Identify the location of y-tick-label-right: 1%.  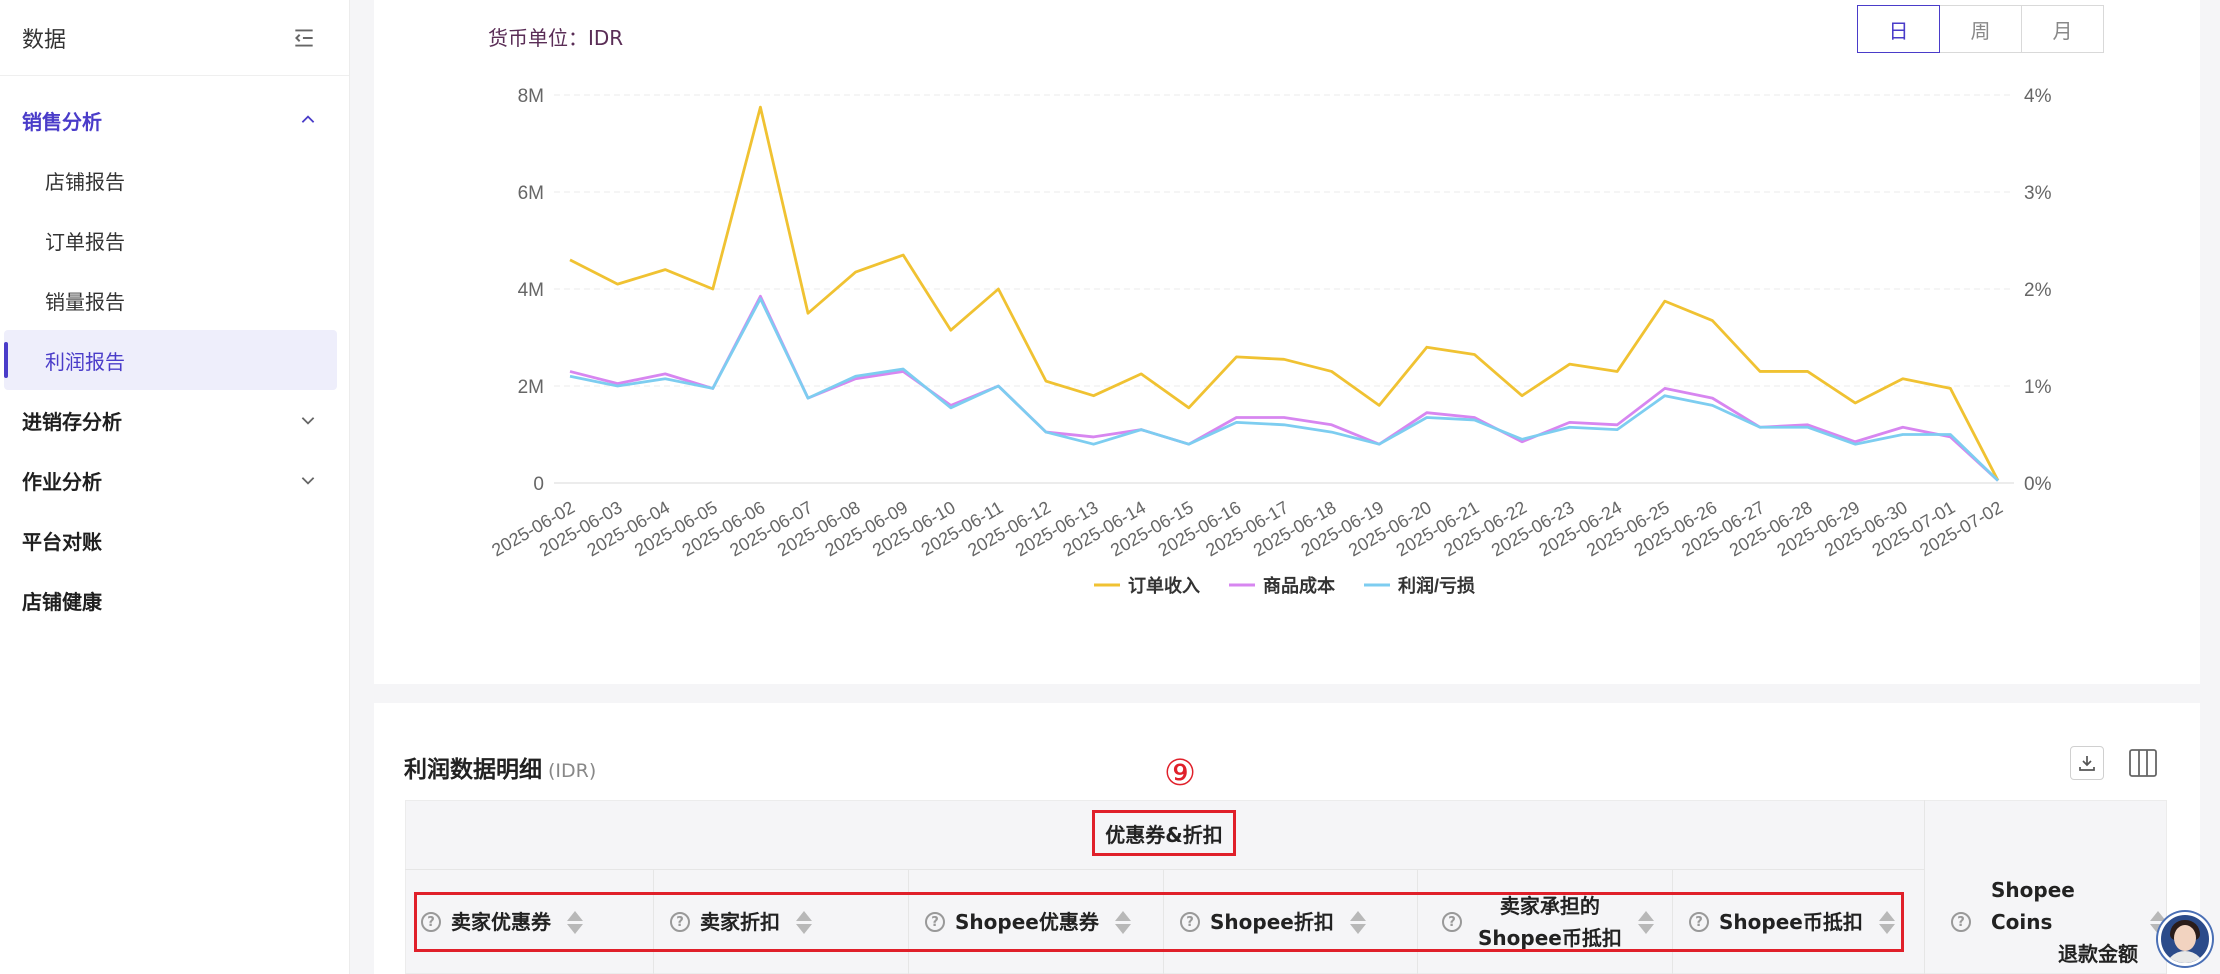
(2038, 387).